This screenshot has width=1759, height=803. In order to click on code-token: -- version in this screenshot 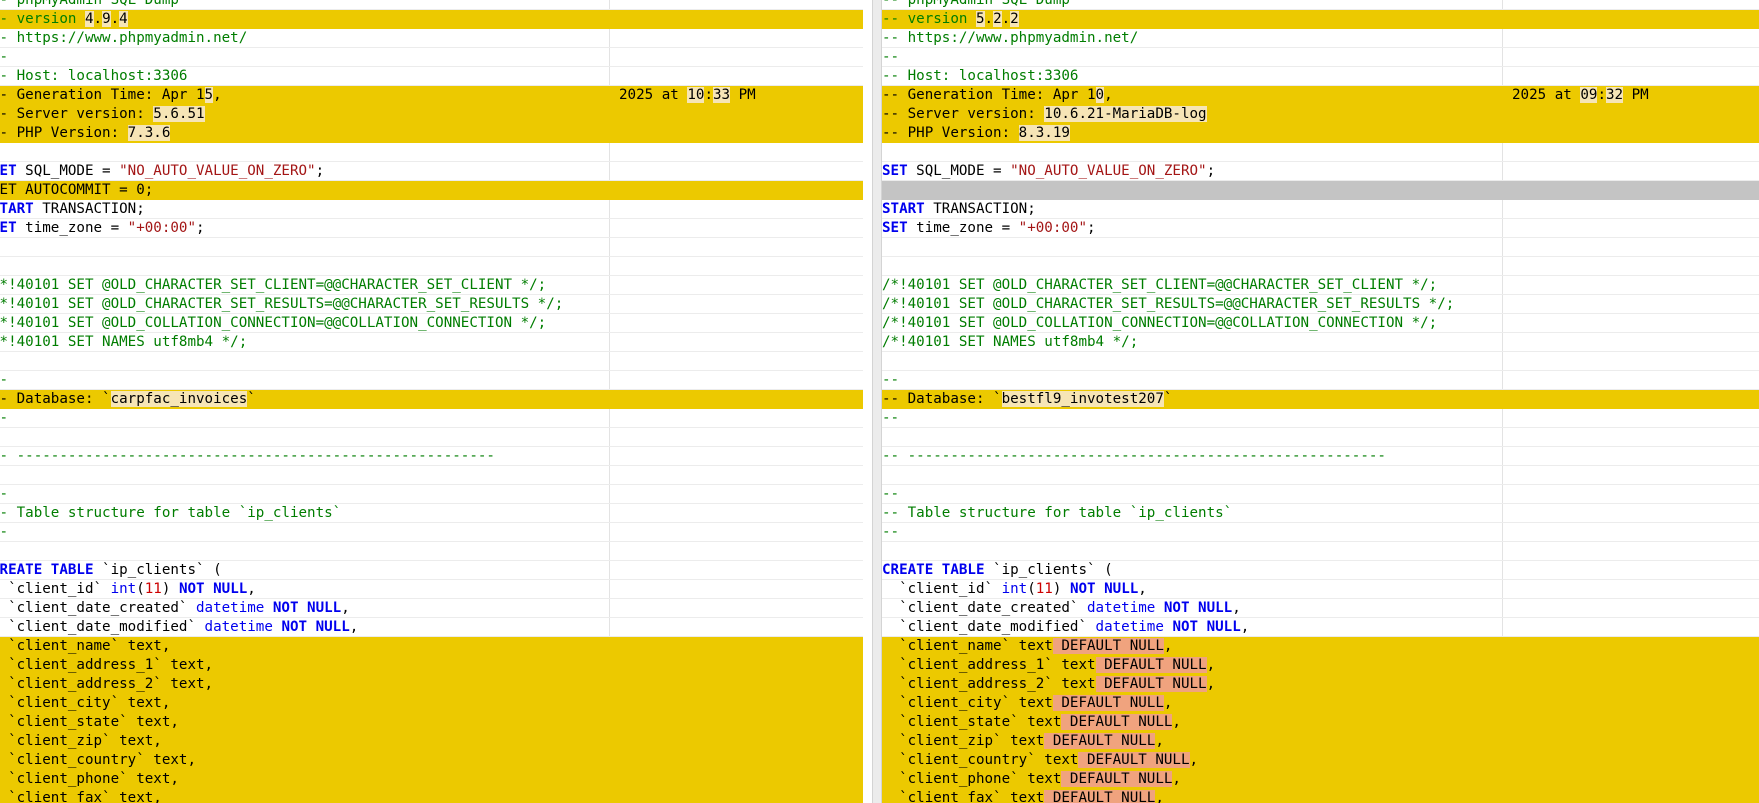, I will do `click(42, 19)`.